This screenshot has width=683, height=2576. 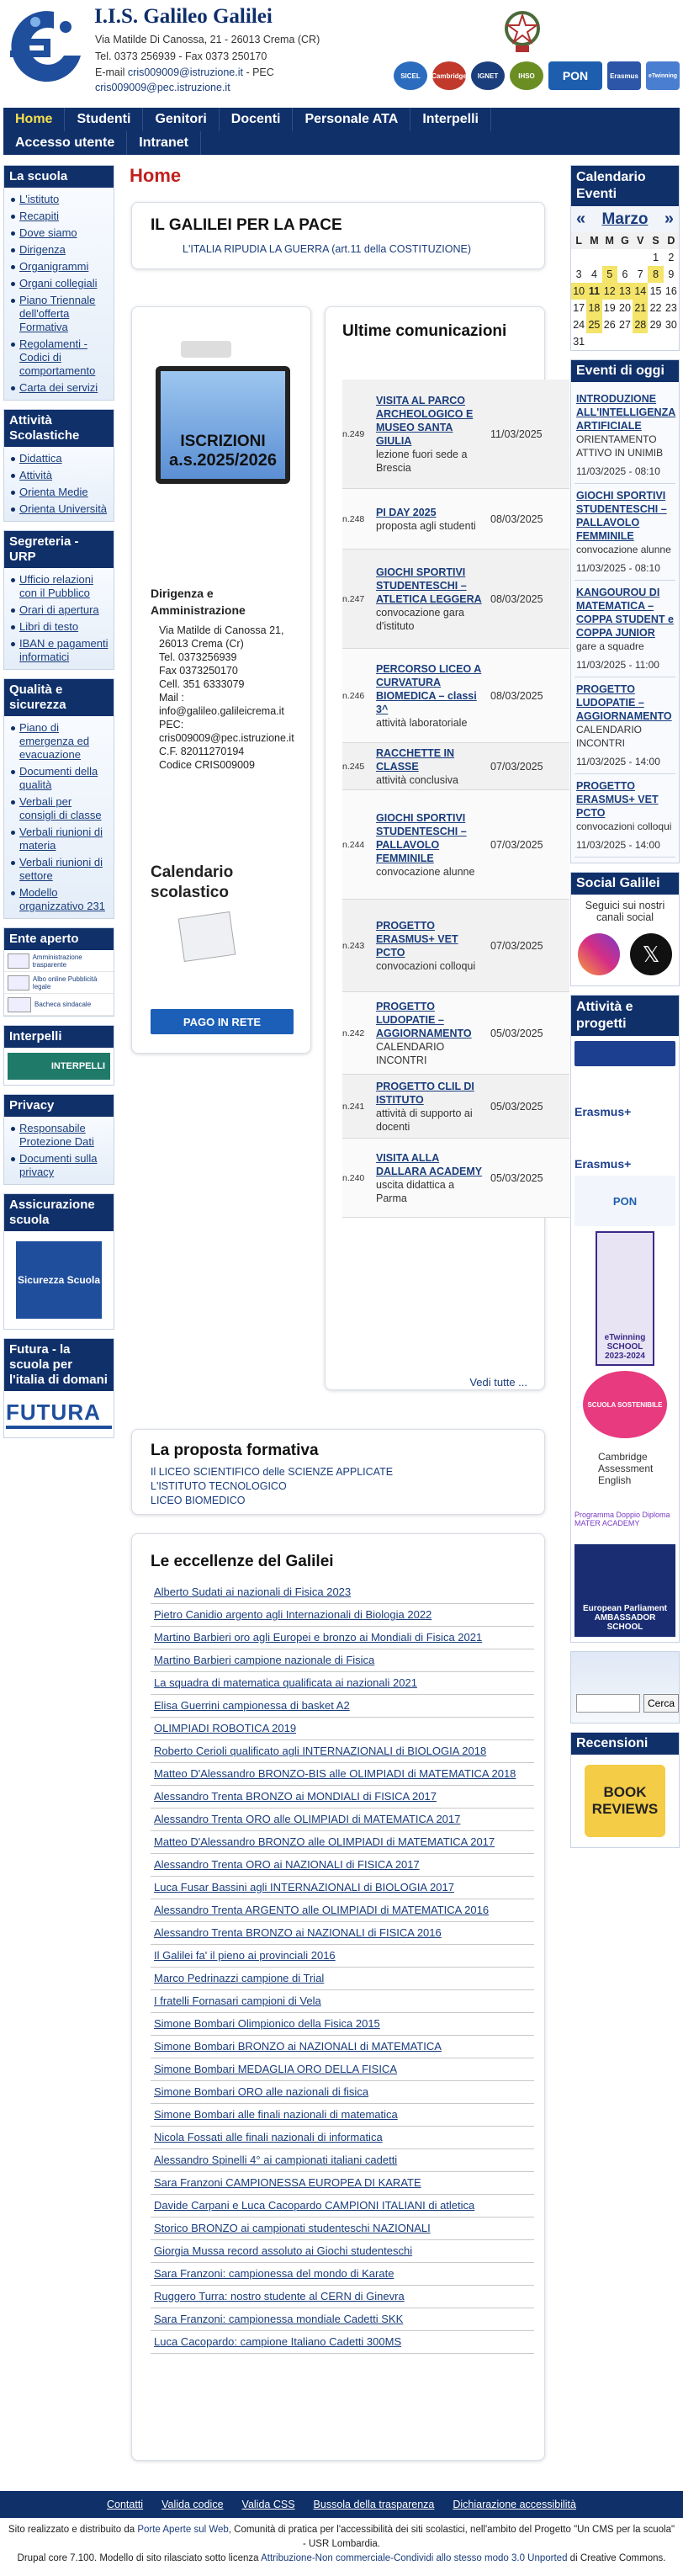 What do you see at coordinates (229, 704) in the screenshot?
I see `dirigenza-item: Mail : info@galileo.galileicrema.it` at bounding box center [229, 704].